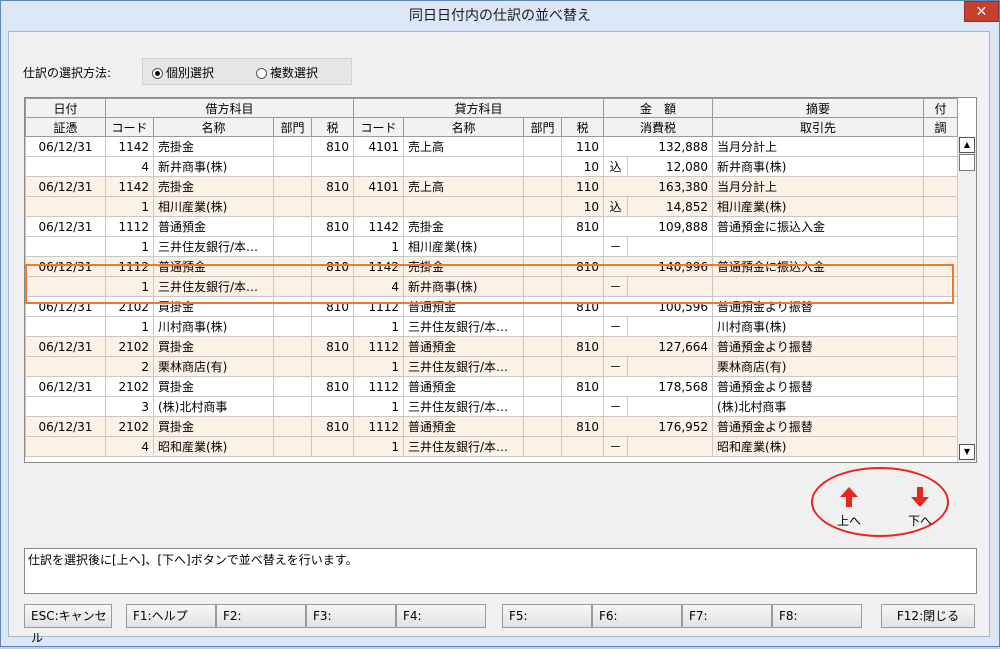  What do you see at coordinates (637, 616) in the screenshot?
I see `f6-button: F6:` at bounding box center [637, 616].